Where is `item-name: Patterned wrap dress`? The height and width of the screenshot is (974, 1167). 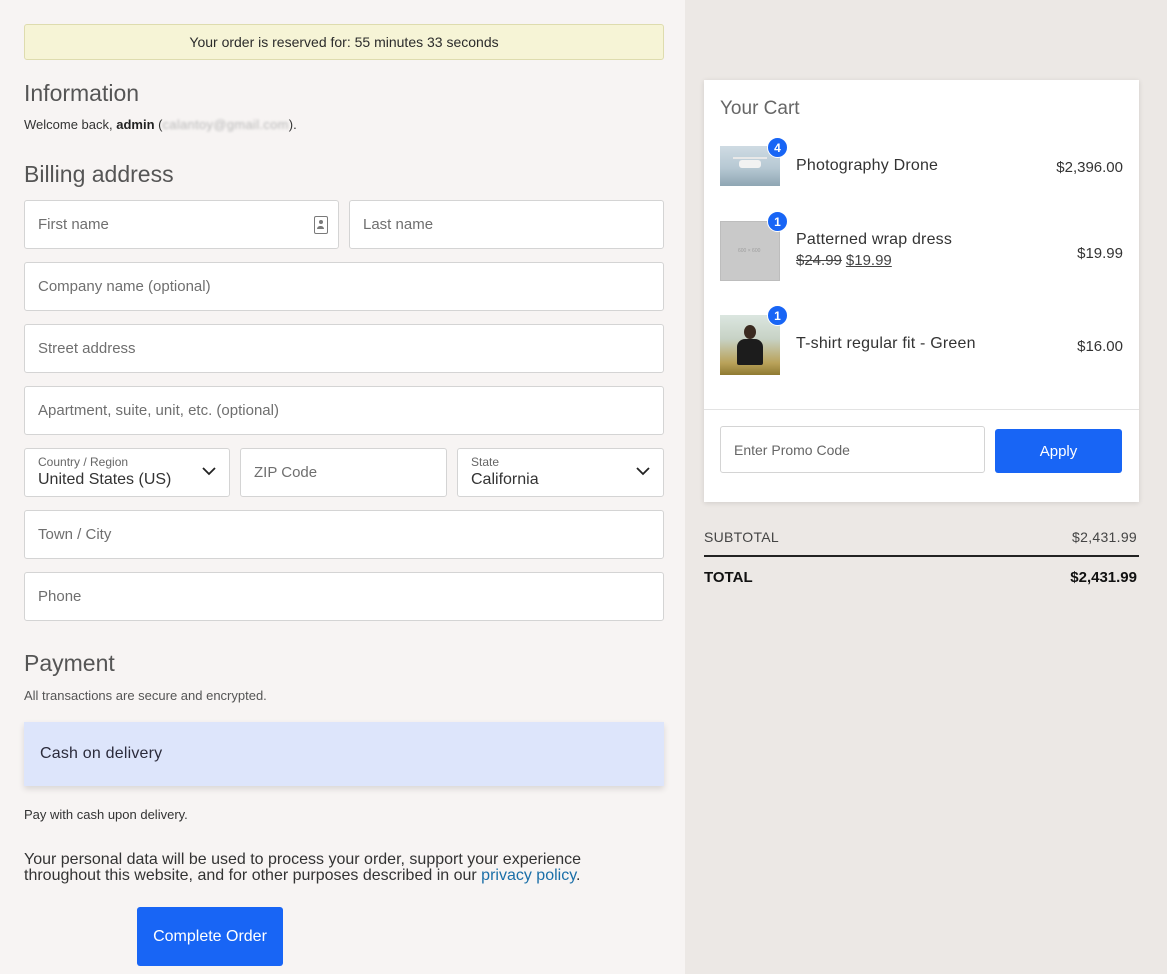
item-name: Patterned wrap dress is located at coordinates (874, 240).